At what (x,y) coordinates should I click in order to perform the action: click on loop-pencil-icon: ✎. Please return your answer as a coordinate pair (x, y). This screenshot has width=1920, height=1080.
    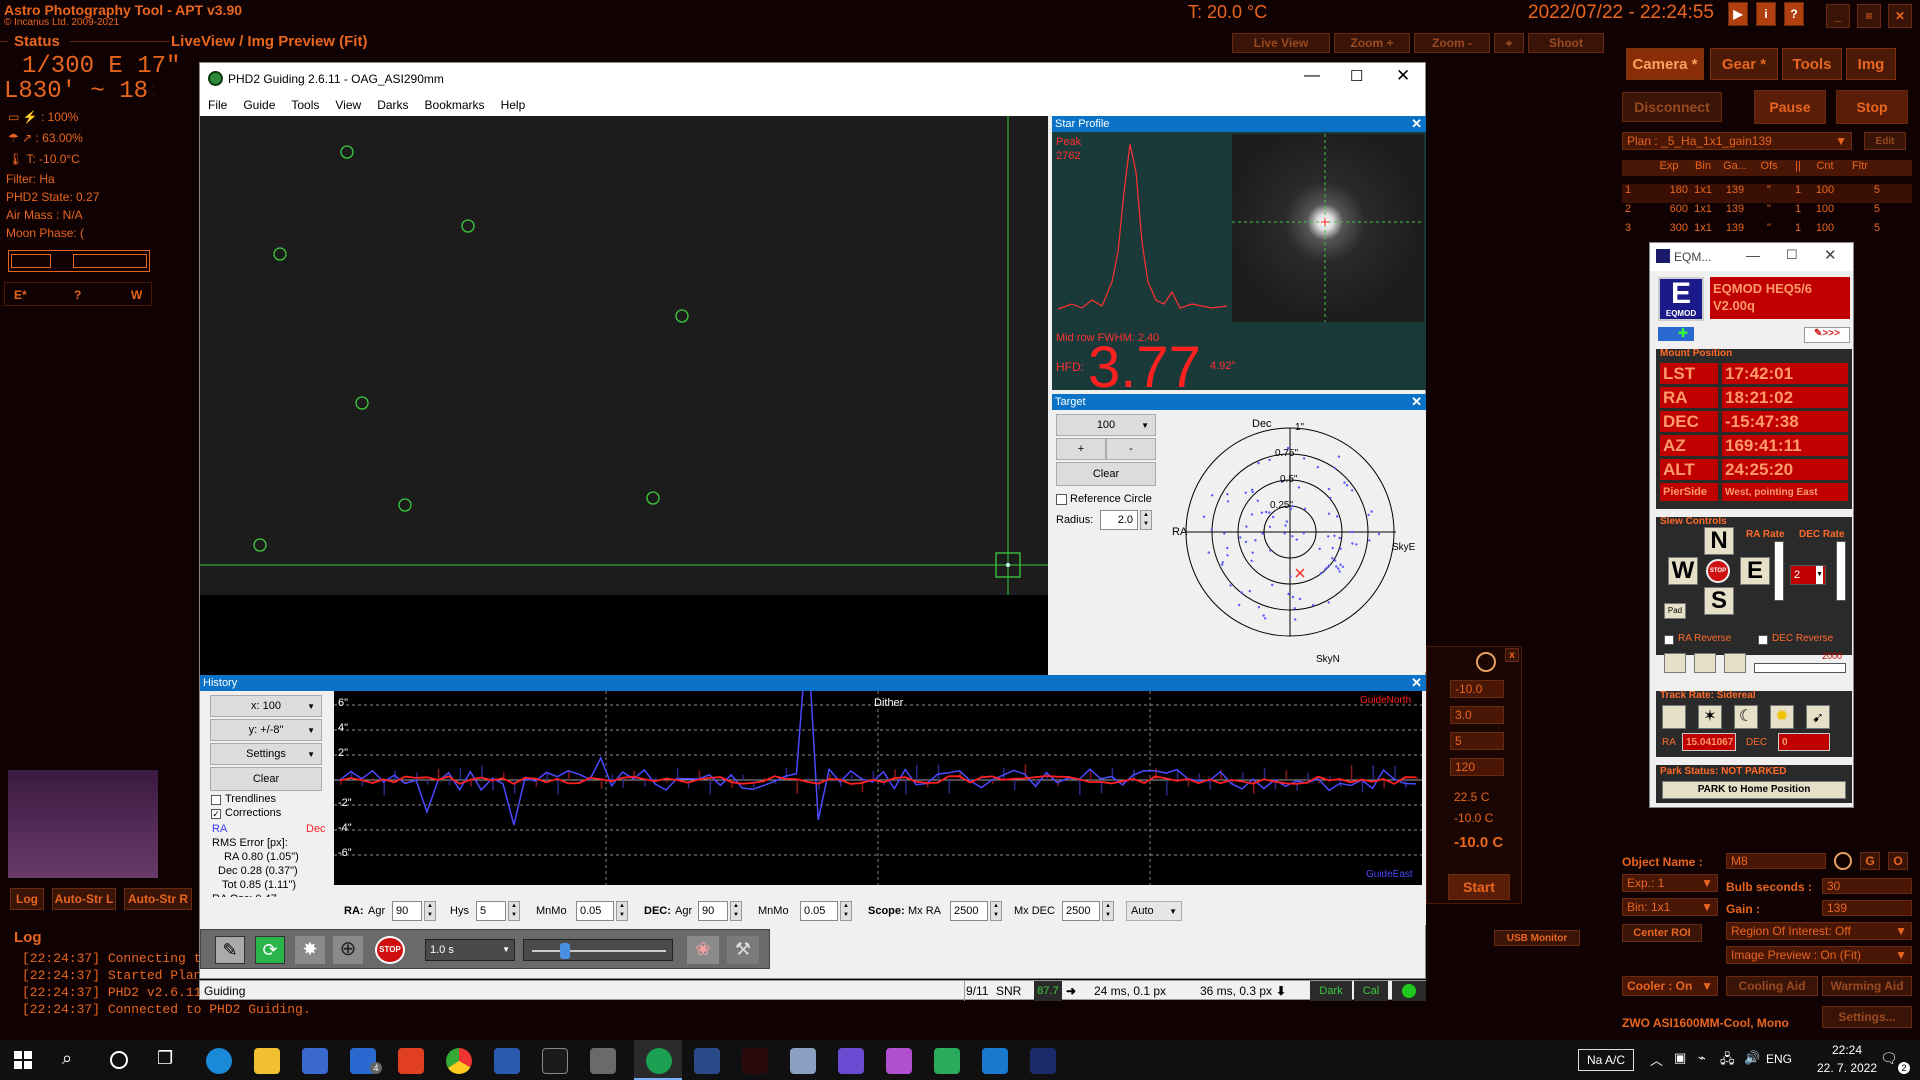
    Looking at the image, I should click on (230, 950).